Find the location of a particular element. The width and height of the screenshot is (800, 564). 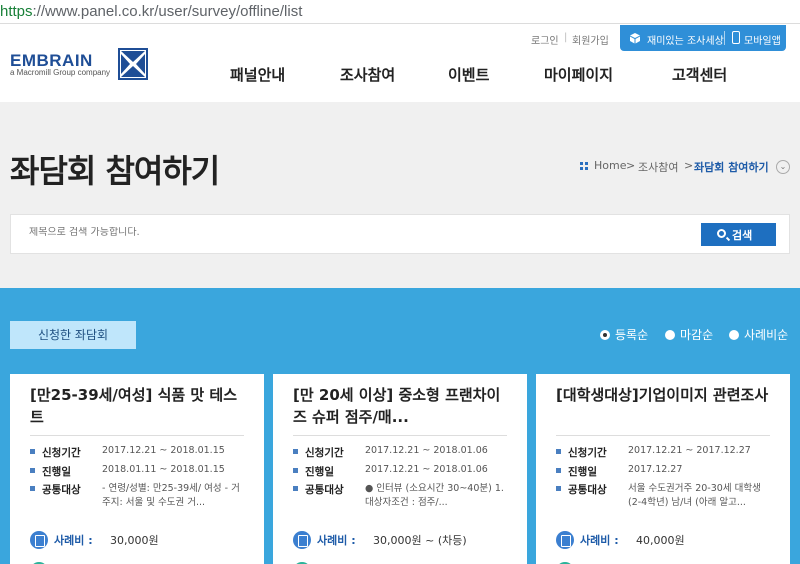

nav-event: 이벤트 is located at coordinates (468, 74).